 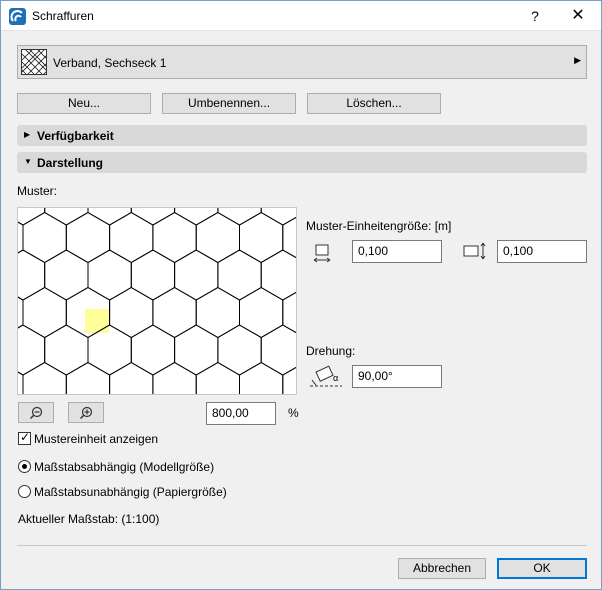 What do you see at coordinates (542, 568) in the screenshot?
I see `ok-button: OK` at bounding box center [542, 568].